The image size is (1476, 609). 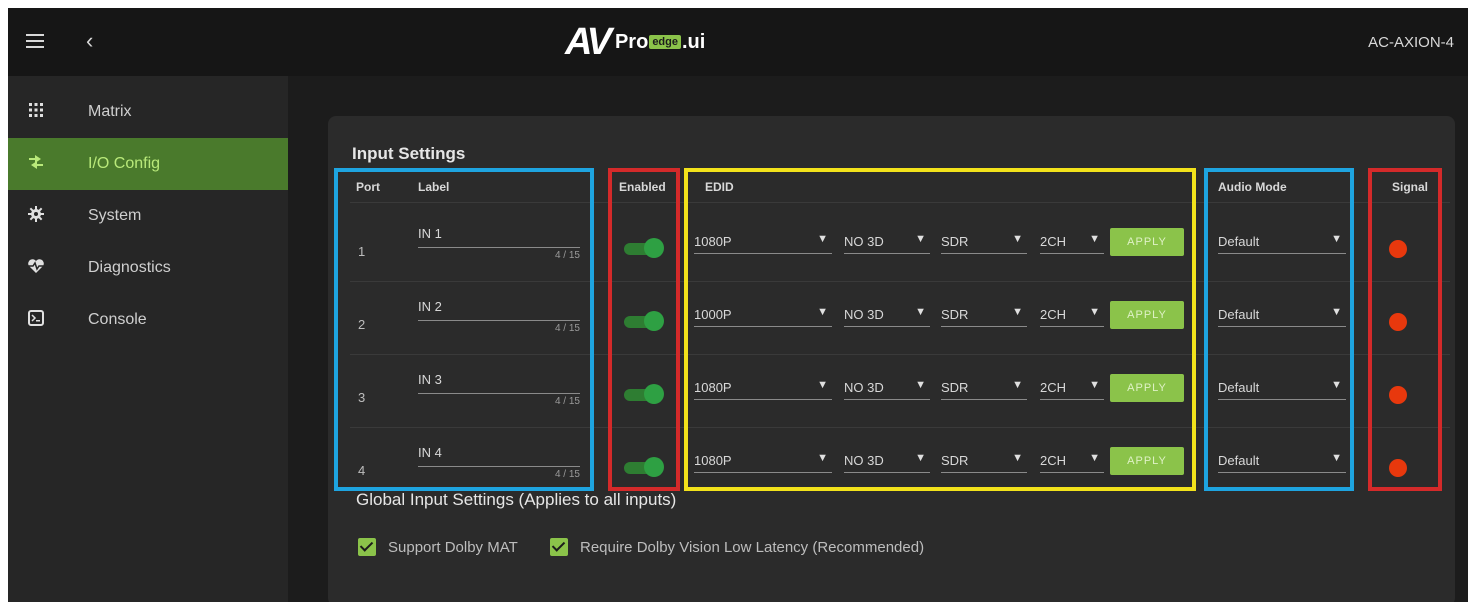 What do you see at coordinates (36, 268) in the screenshot?
I see `heartbeat-icon` at bounding box center [36, 268].